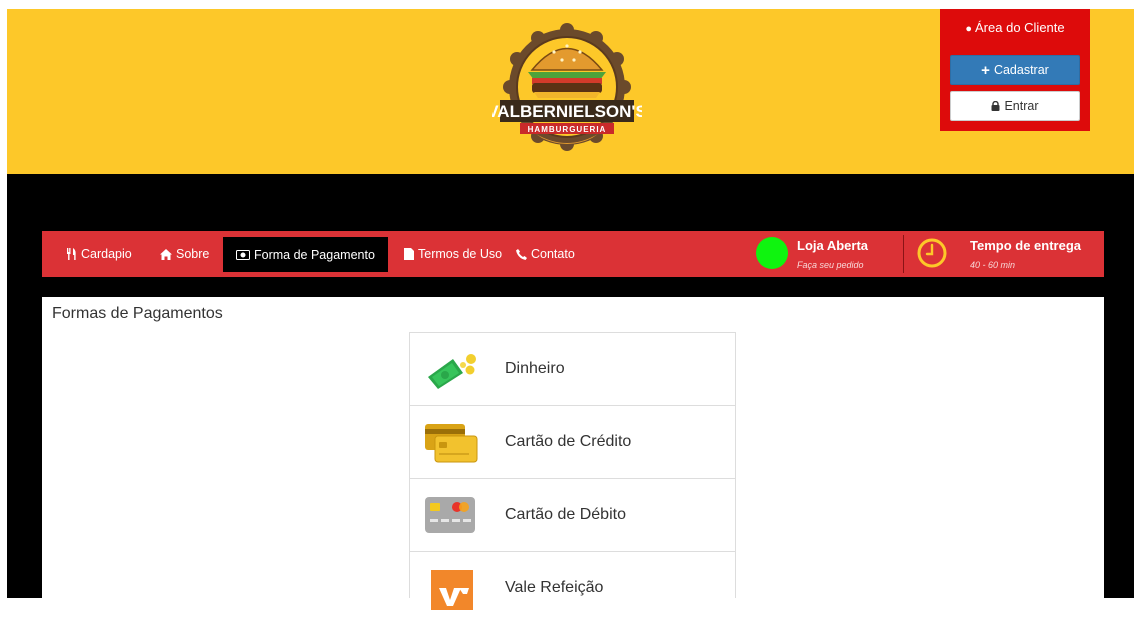 The height and width of the screenshot is (625, 1134). Describe the element at coordinates (521, 254) in the screenshot. I see `phone-icon` at that location.